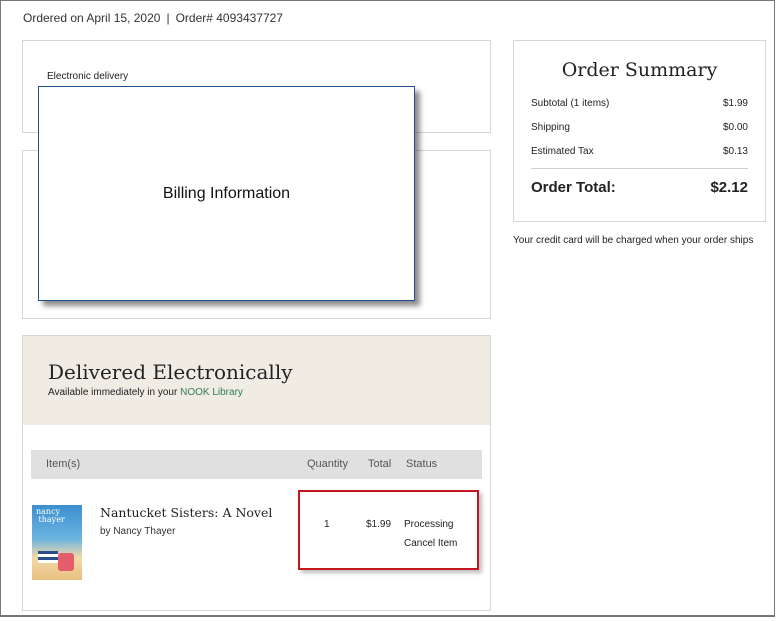  Describe the element at coordinates (735, 103) in the screenshot. I see `subtotal-value: $1.99` at that location.